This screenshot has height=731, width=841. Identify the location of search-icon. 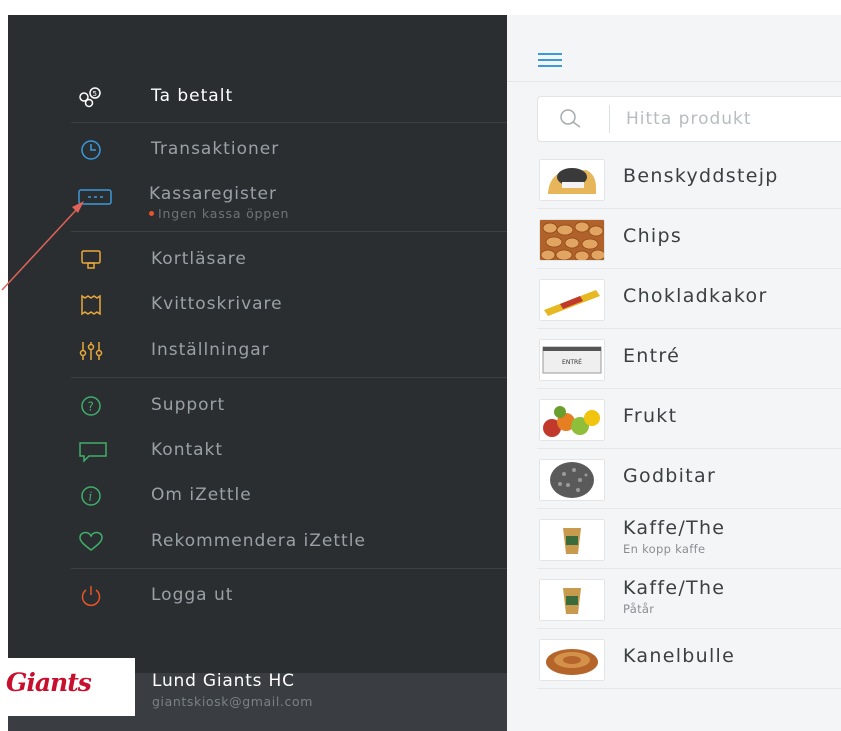
(571, 121).